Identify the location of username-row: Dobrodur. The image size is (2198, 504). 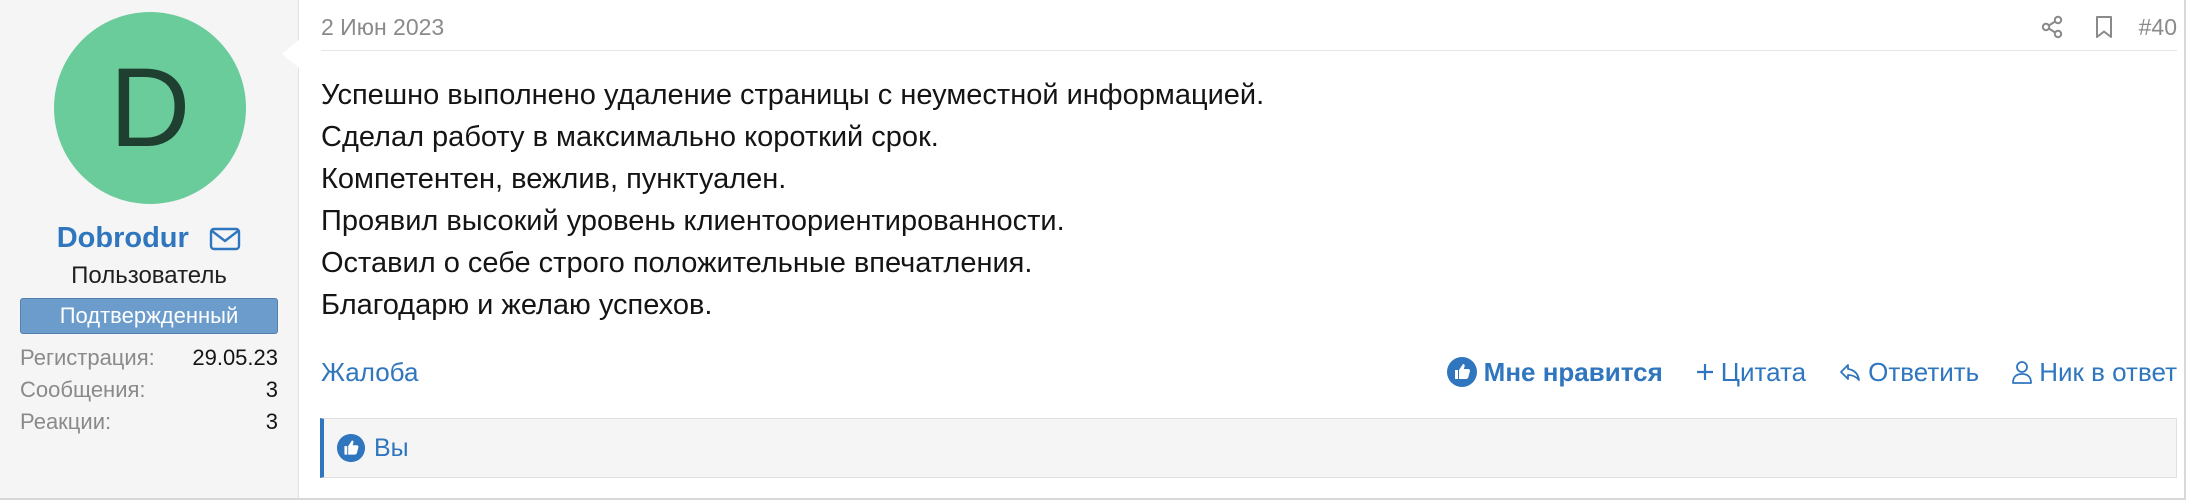
(149, 238).